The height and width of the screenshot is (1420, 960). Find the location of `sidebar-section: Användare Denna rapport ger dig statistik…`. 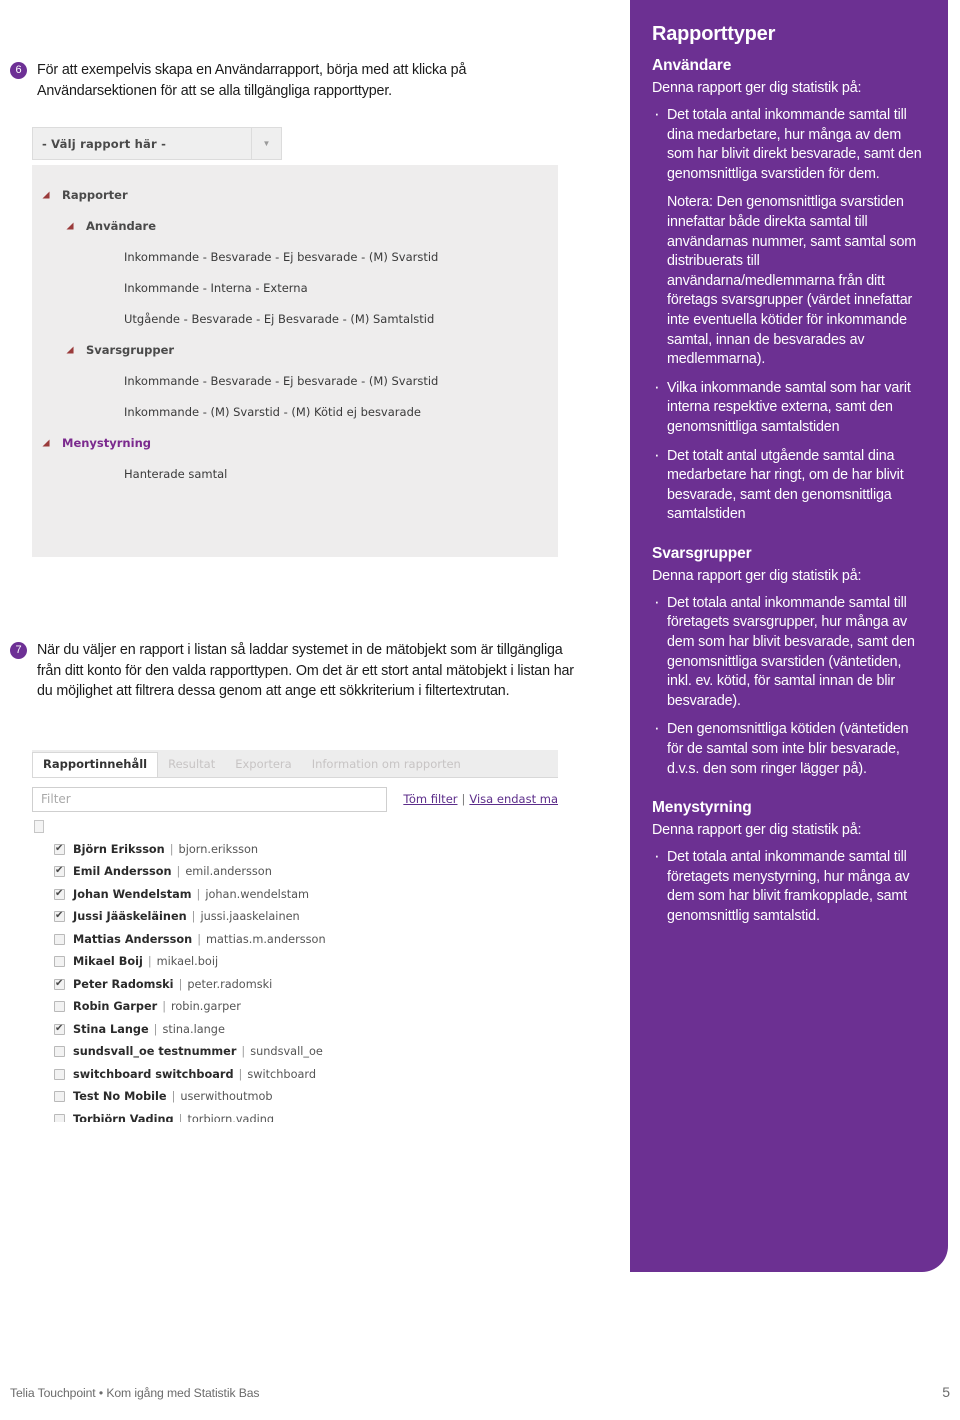

sidebar-section: Användare Denna rapport ger dig statistik… is located at coordinates (789, 290).